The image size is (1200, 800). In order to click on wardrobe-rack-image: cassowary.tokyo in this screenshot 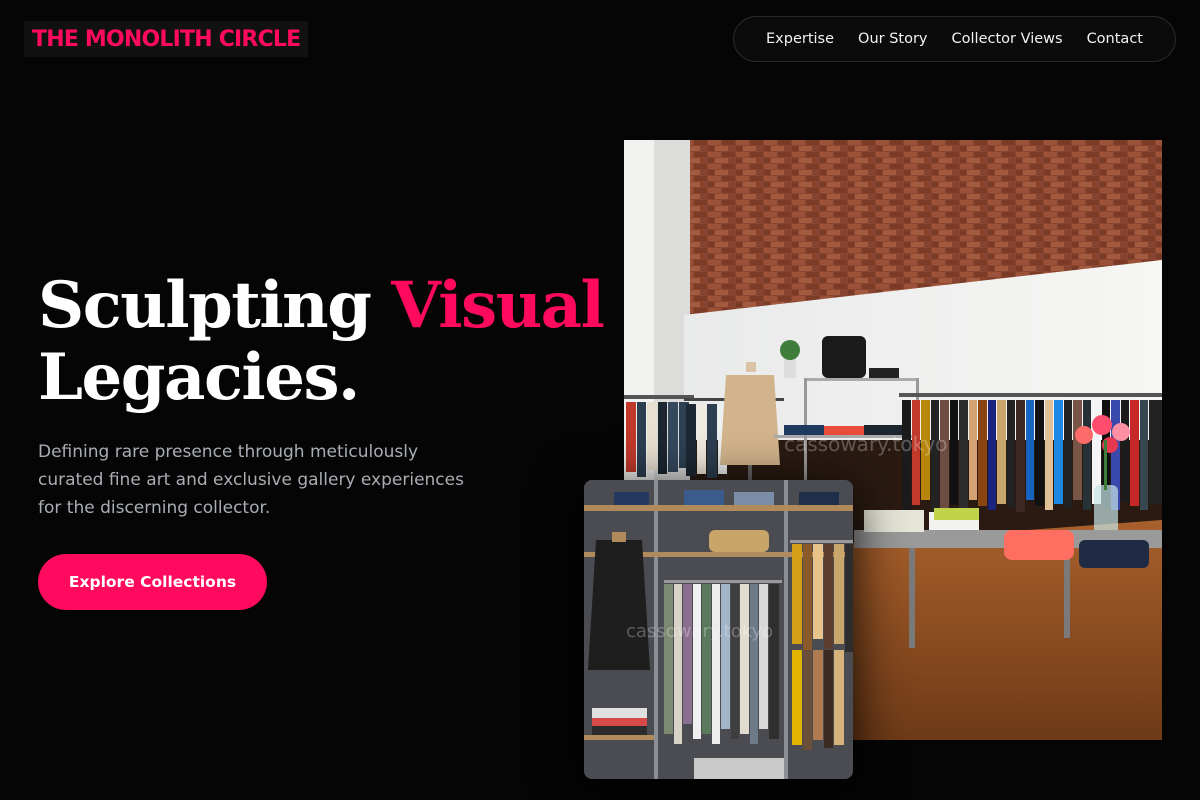, I will do `click(718, 629)`.